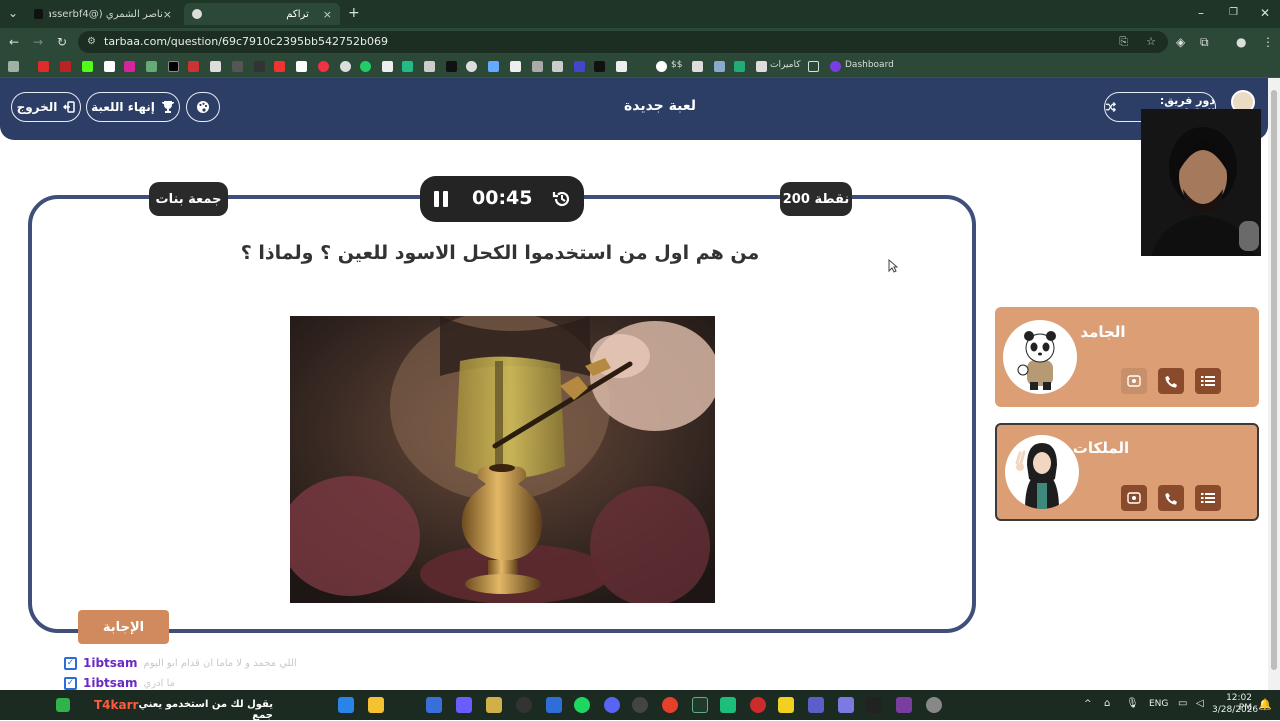  What do you see at coordinates (816, 705) in the screenshot?
I see `teams-icon` at bounding box center [816, 705].